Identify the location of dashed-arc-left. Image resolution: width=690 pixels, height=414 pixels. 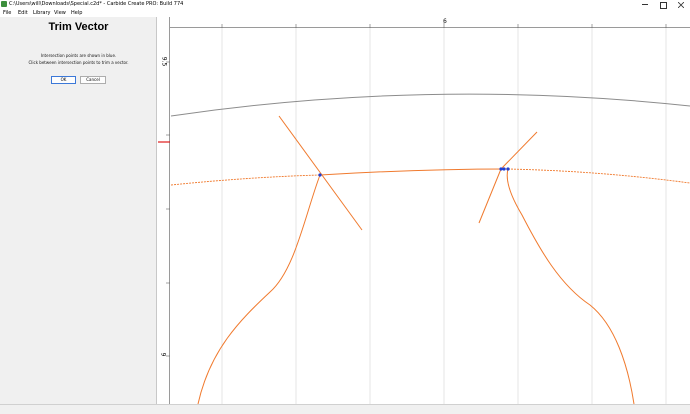
(245, 180).